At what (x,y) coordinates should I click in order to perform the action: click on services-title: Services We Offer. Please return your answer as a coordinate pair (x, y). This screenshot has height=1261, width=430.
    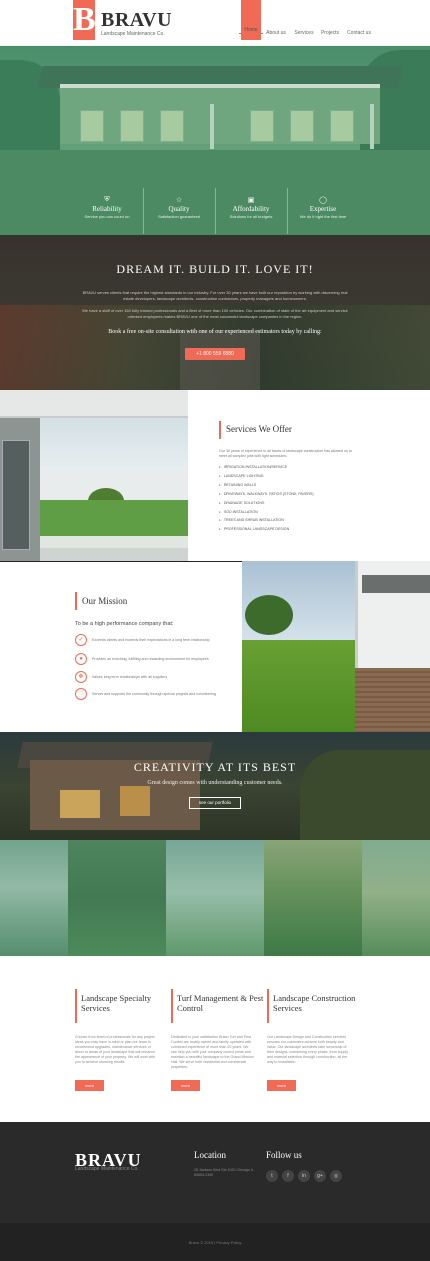
    Looking at the image, I should click on (259, 429).